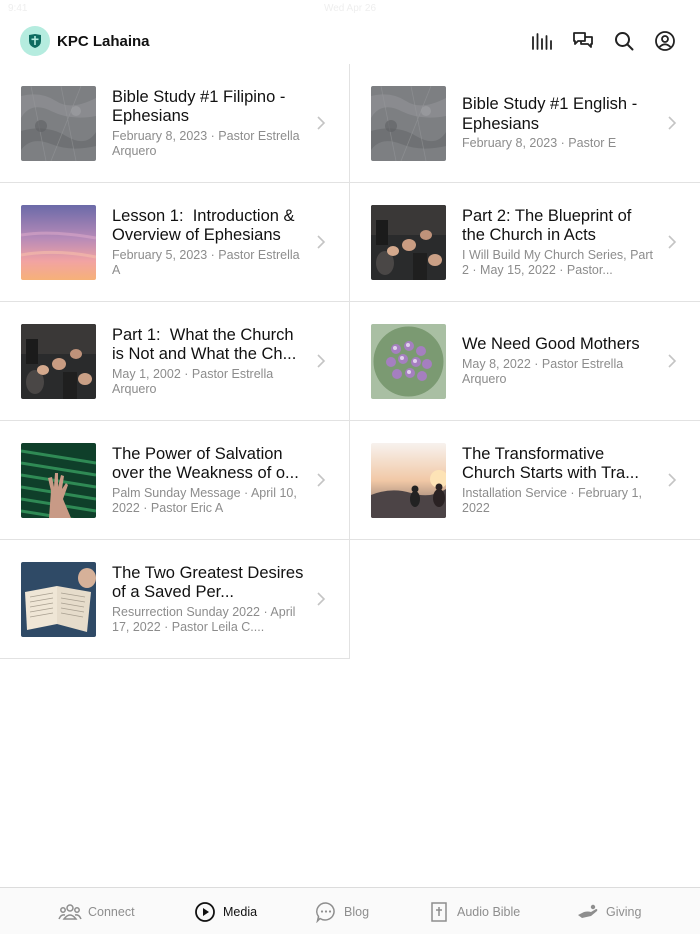 The height and width of the screenshot is (934, 700). Describe the element at coordinates (357, 911) in the screenshot. I see `tab-label: Blog` at that location.